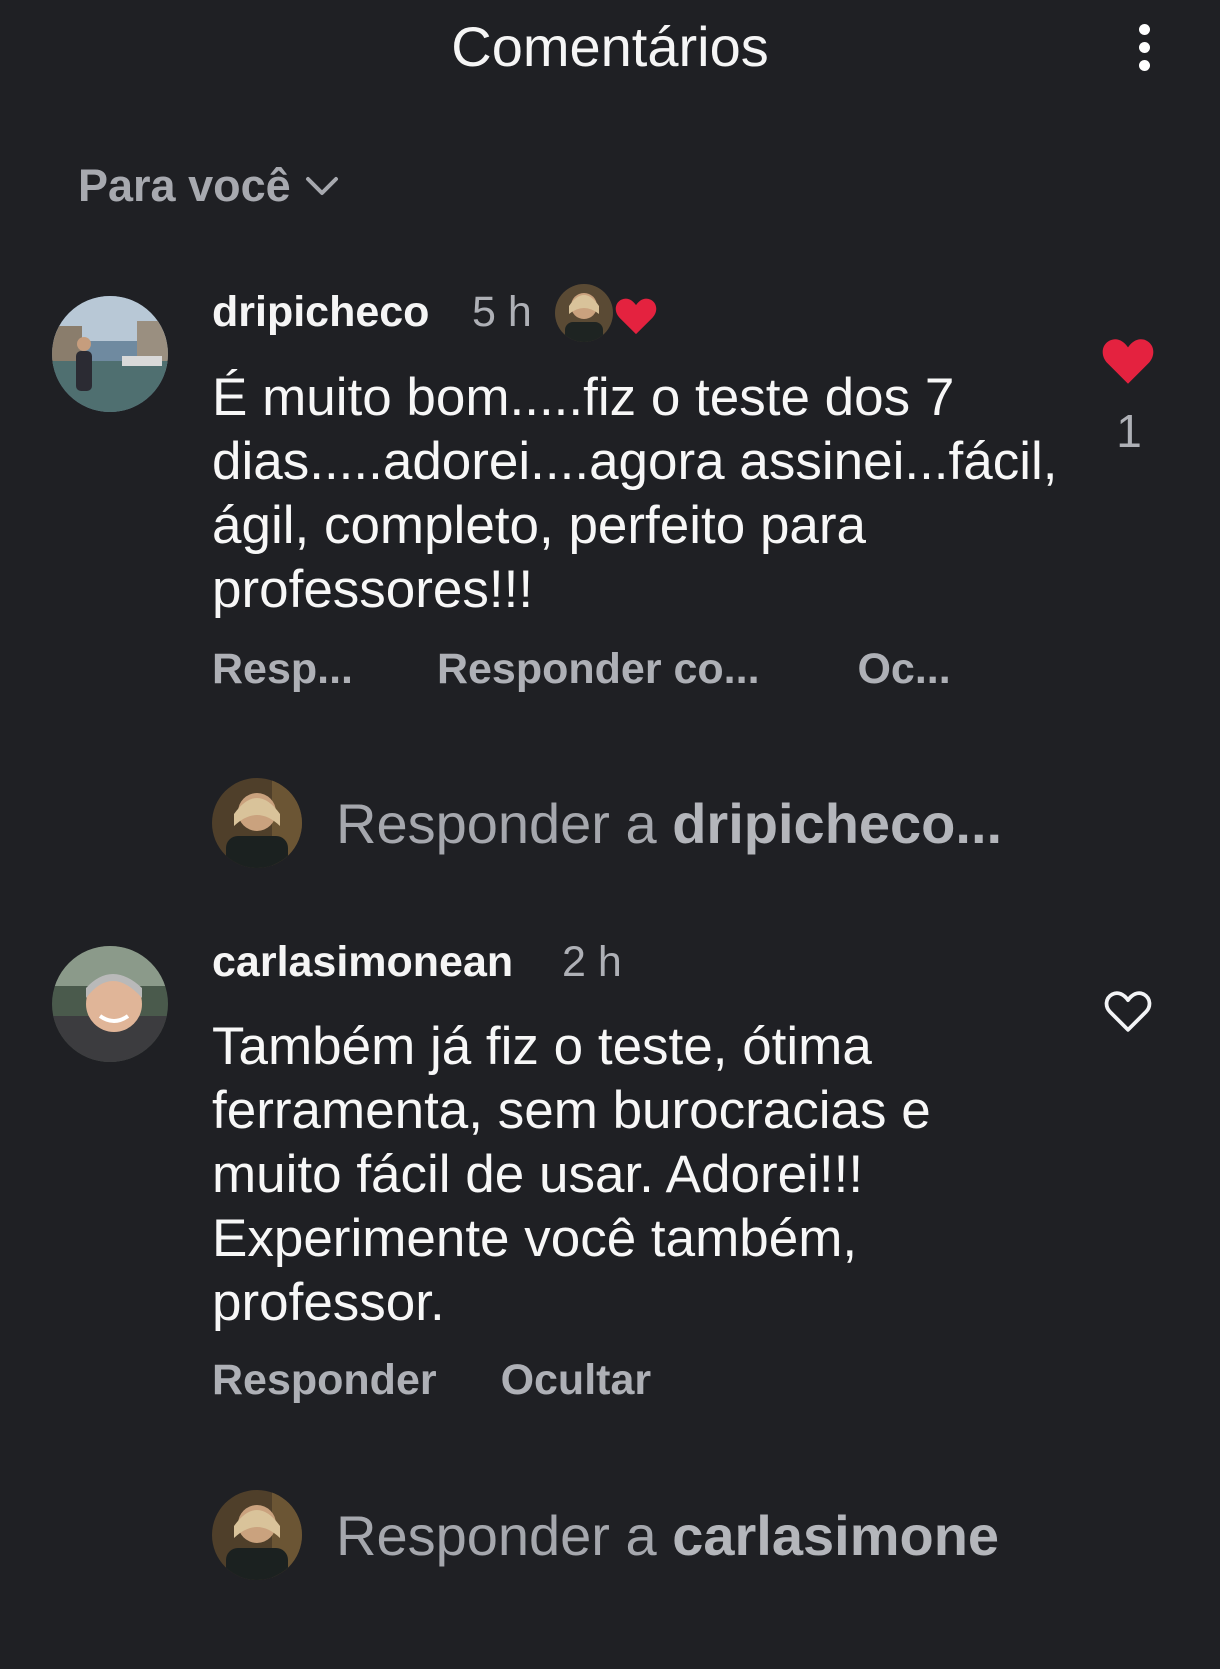  I want to click on reply-placeholder: Responder a carlasimone, so click(668, 1535).